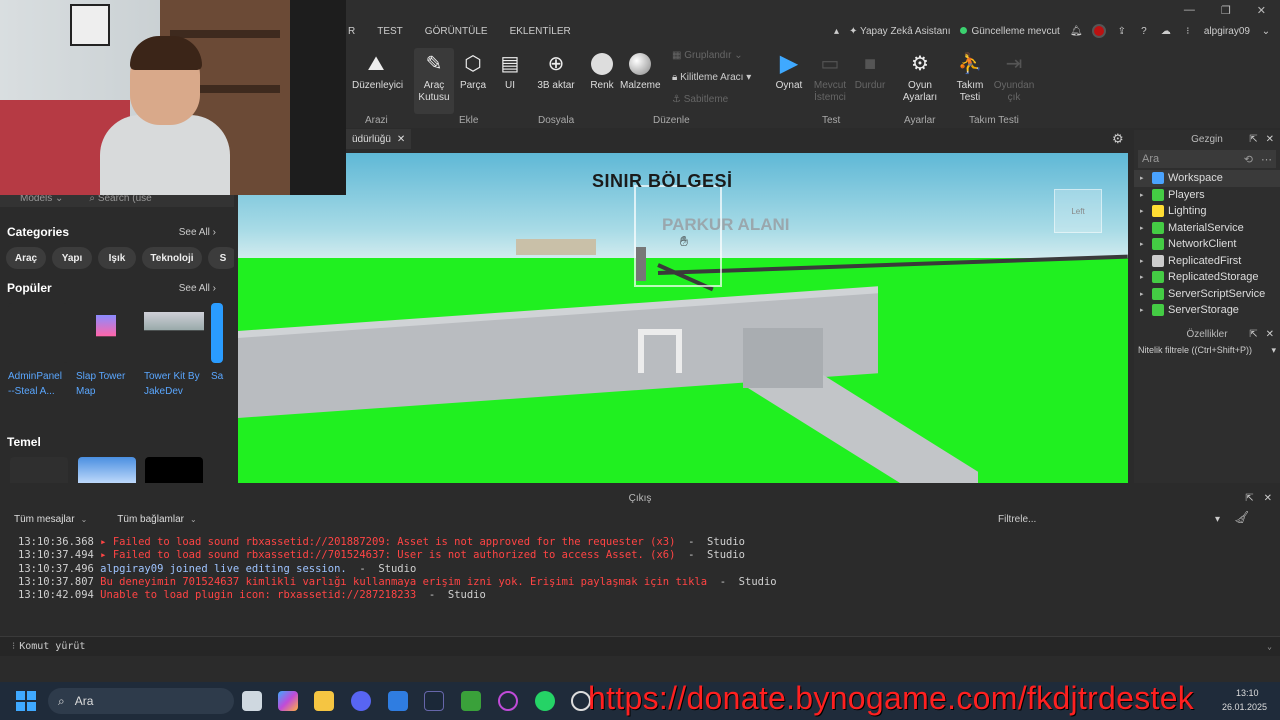  Describe the element at coordinates (288, 701) in the screenshot. I see `copilot-icon` at that location.